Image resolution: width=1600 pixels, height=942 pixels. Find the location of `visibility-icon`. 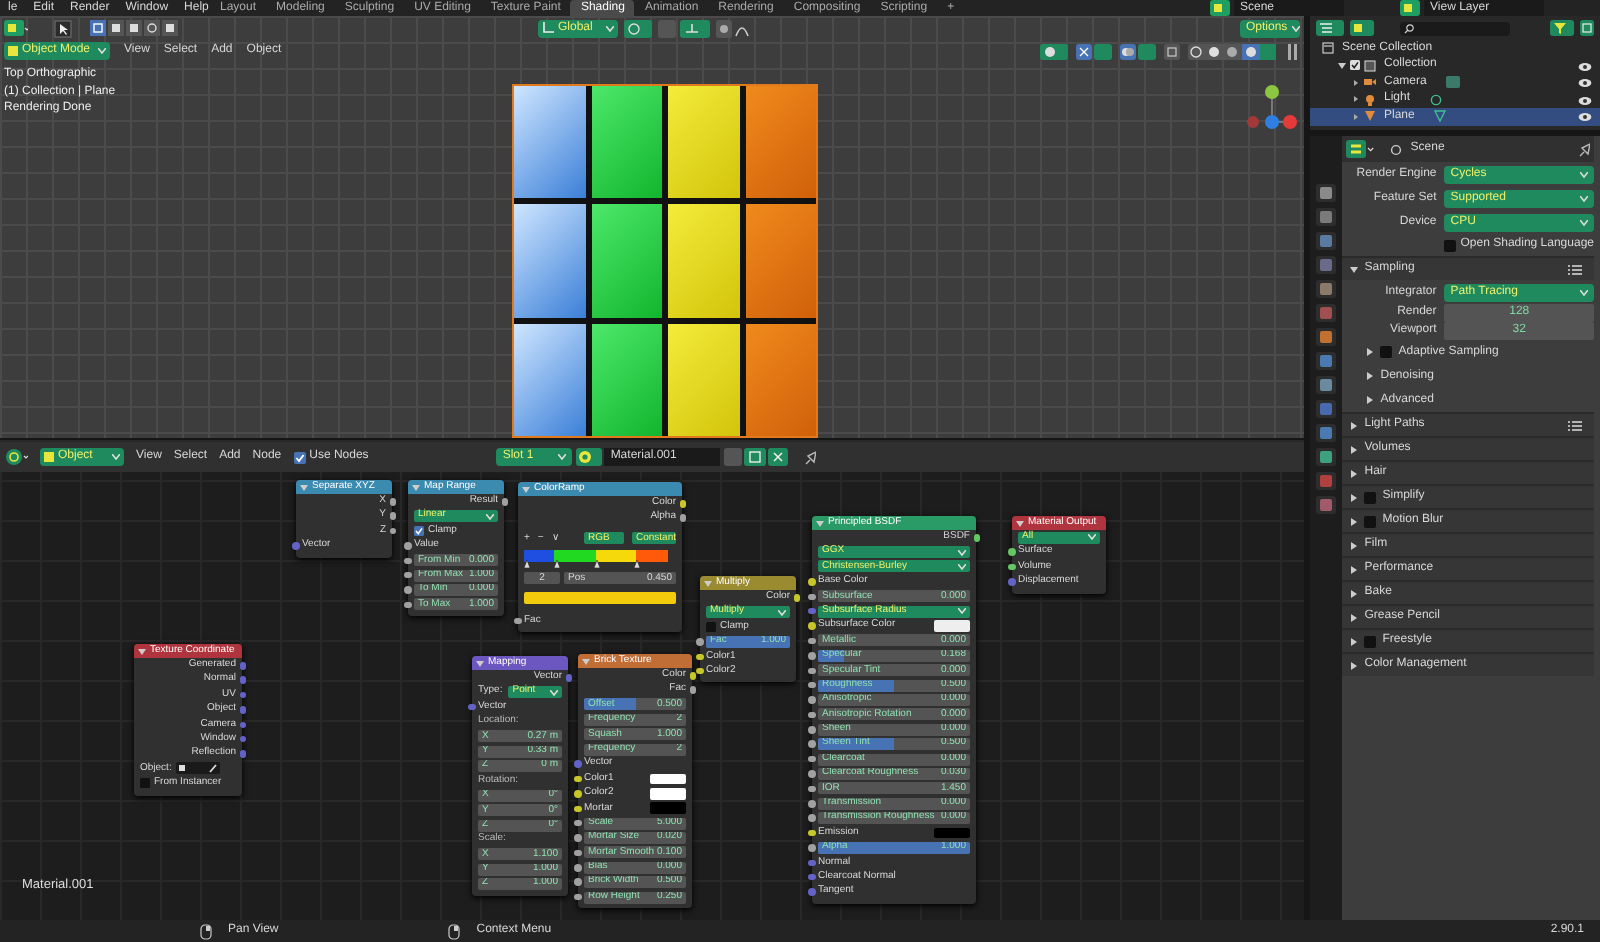

visibility-icon is located at coordinates (1054, 51).